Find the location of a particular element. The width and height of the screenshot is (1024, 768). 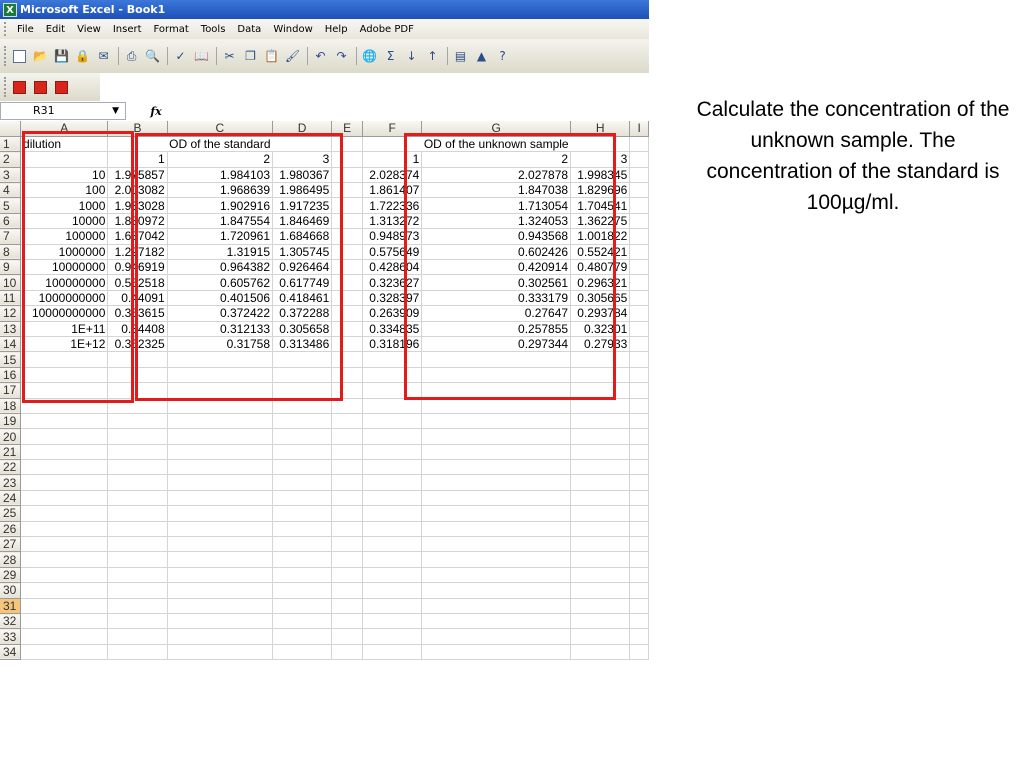

row-header: 6 is located at coordinates (11, 221).